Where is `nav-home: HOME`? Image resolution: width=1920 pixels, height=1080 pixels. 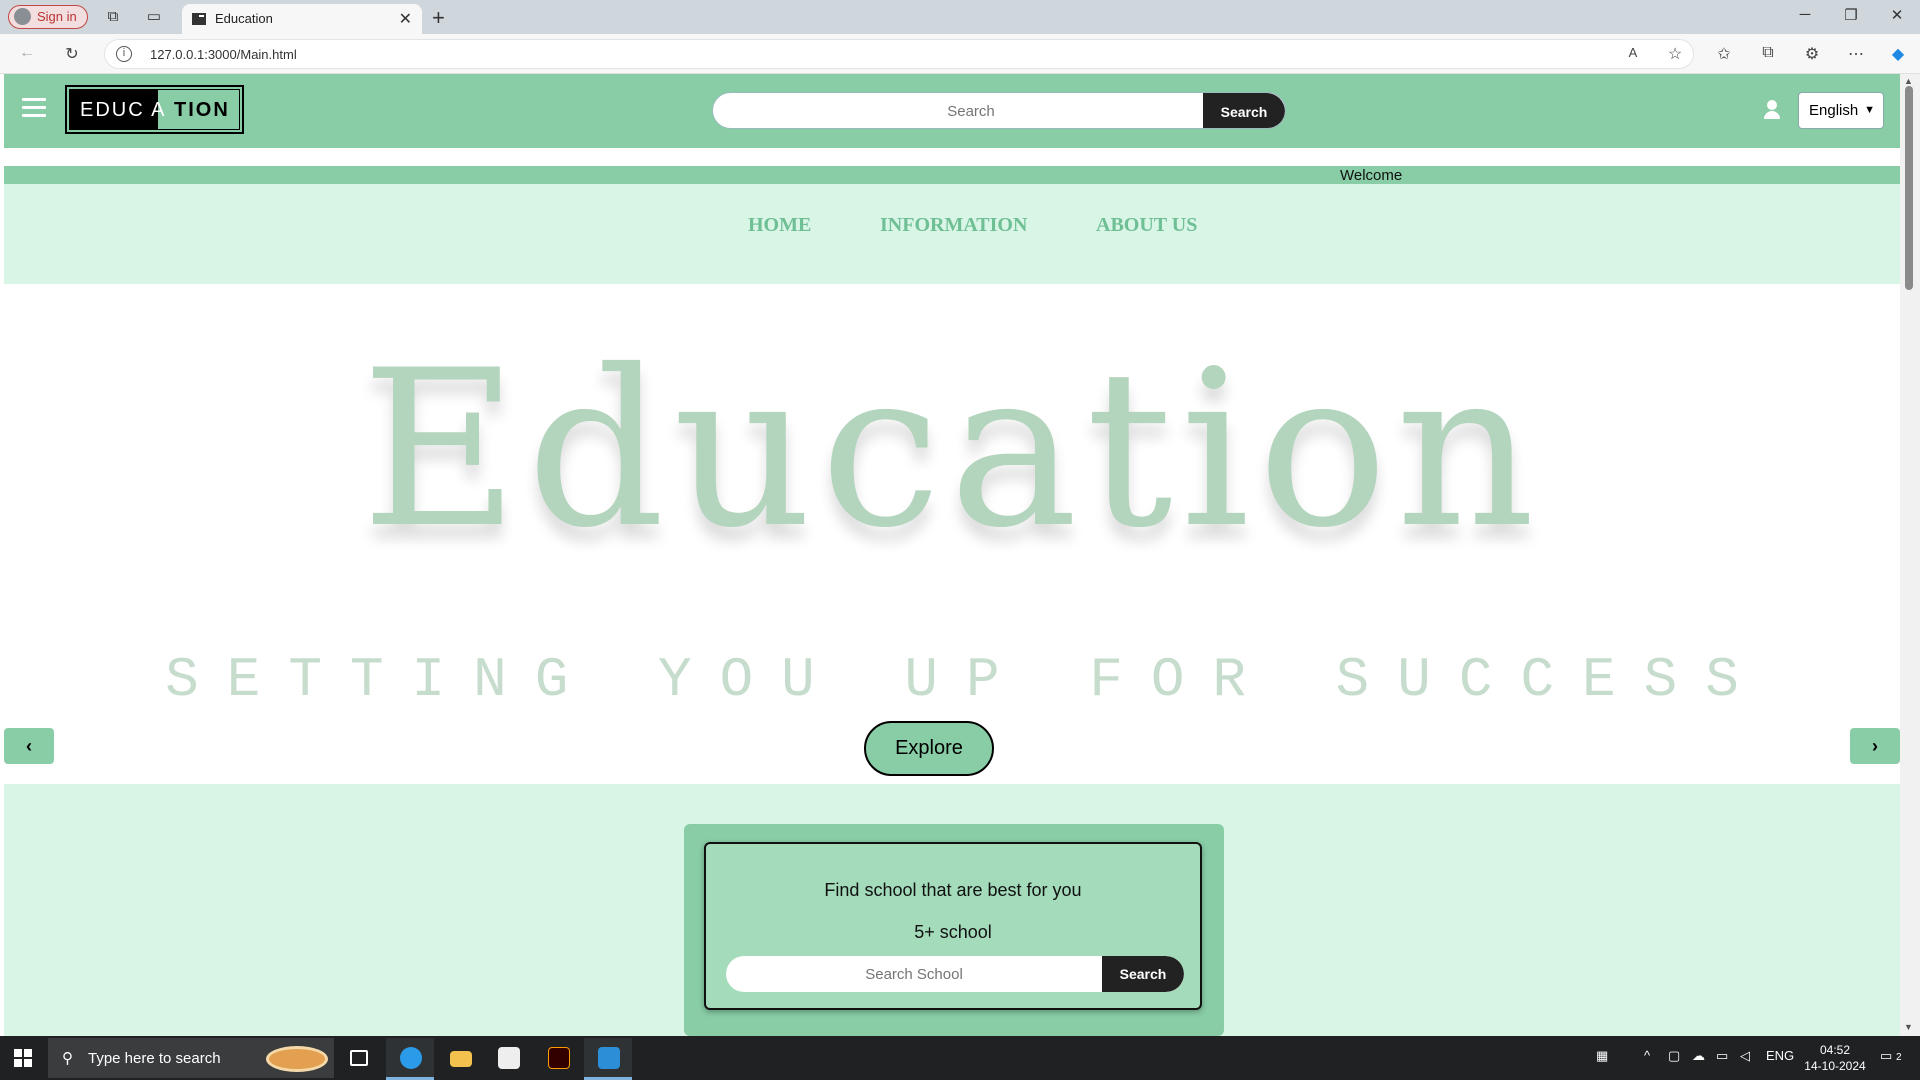
nav-home: HOME is located at coordinates (779, 225).